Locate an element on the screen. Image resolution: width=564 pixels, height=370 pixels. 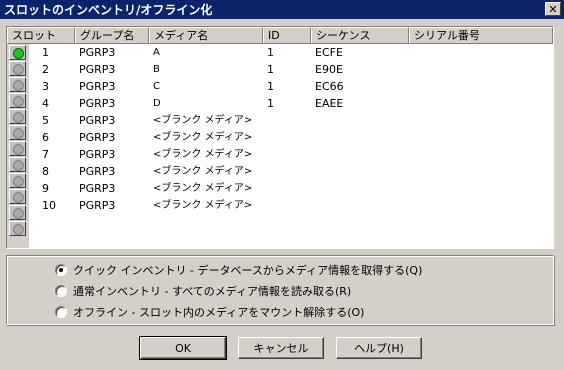
table-row: 7 PGRP3 <ブランク メディア> is located at coordinates (291, 154).